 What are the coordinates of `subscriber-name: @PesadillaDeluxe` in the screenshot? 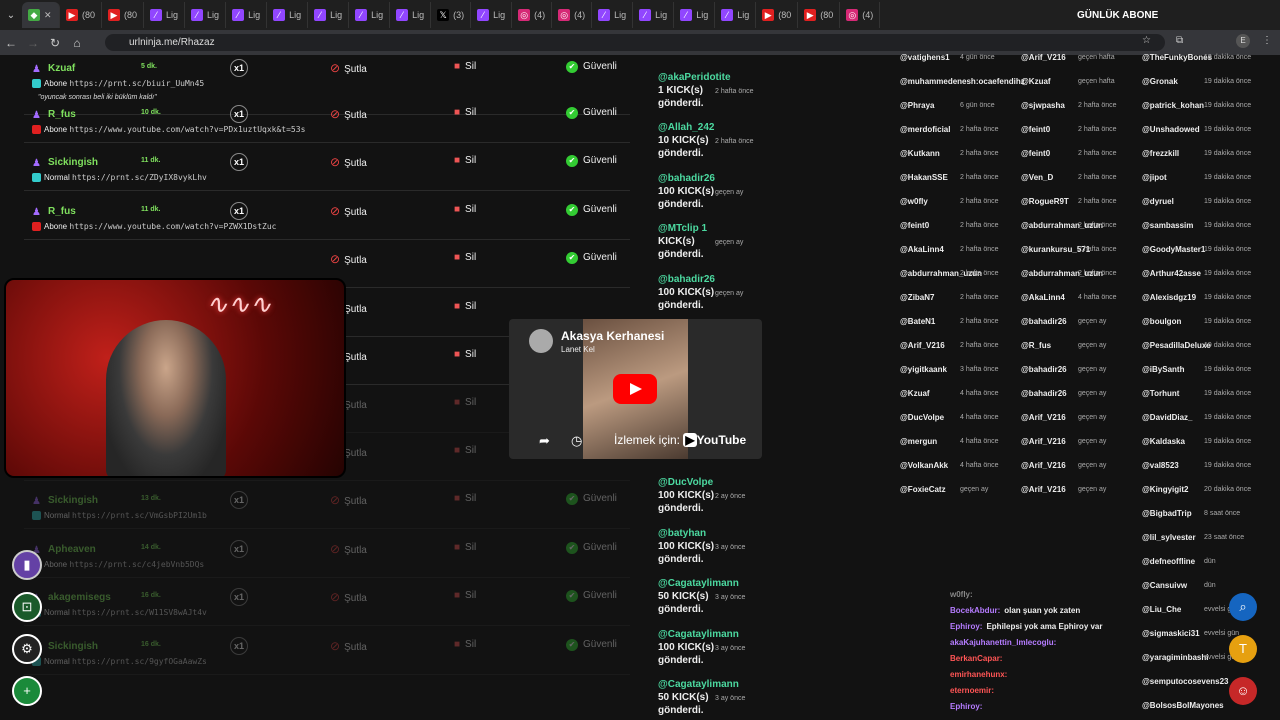 It's located at (1176, 345).